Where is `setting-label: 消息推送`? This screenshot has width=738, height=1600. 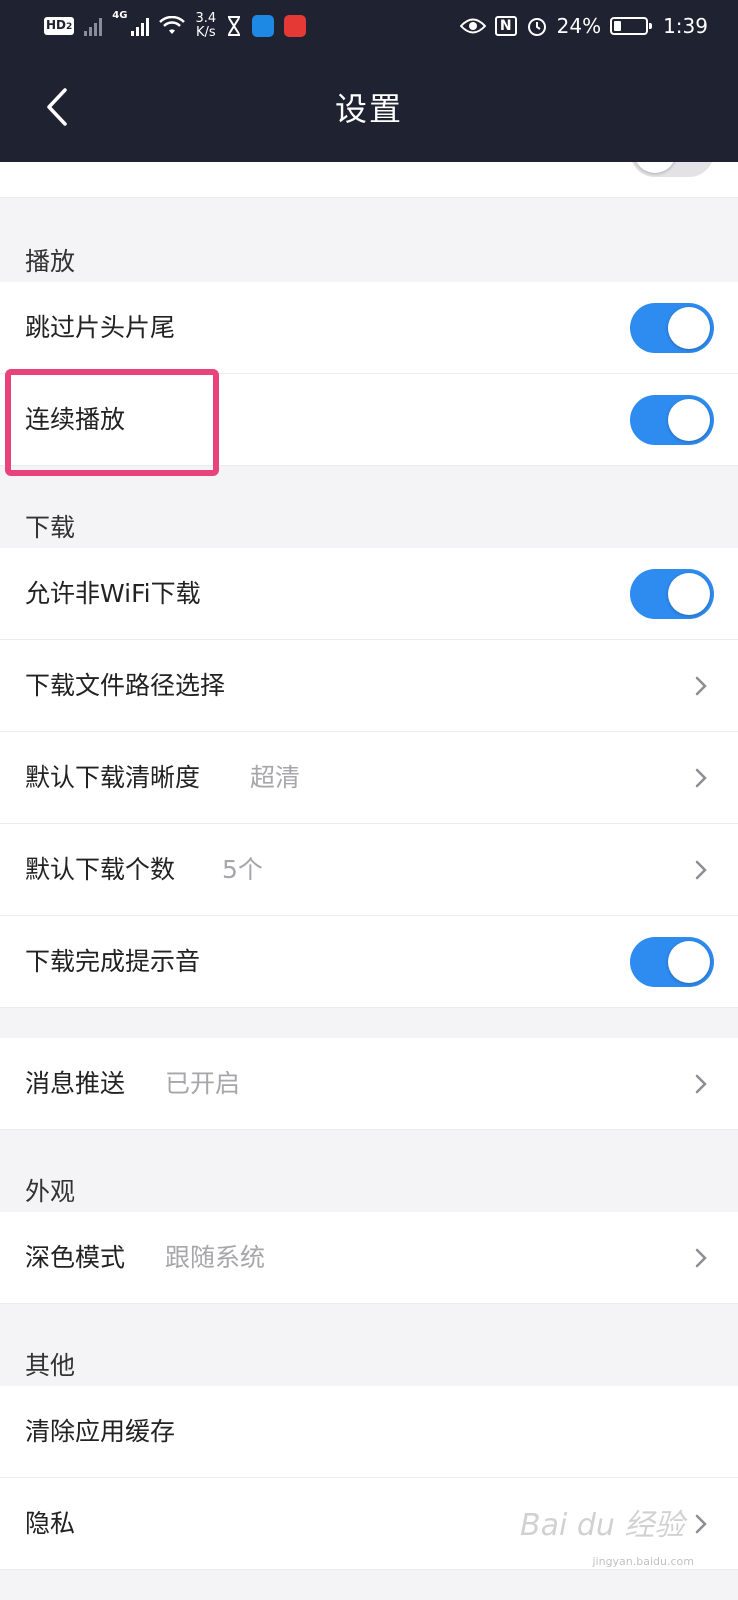 setting-label: 消息推送 is located at coordinates (75, 1083).